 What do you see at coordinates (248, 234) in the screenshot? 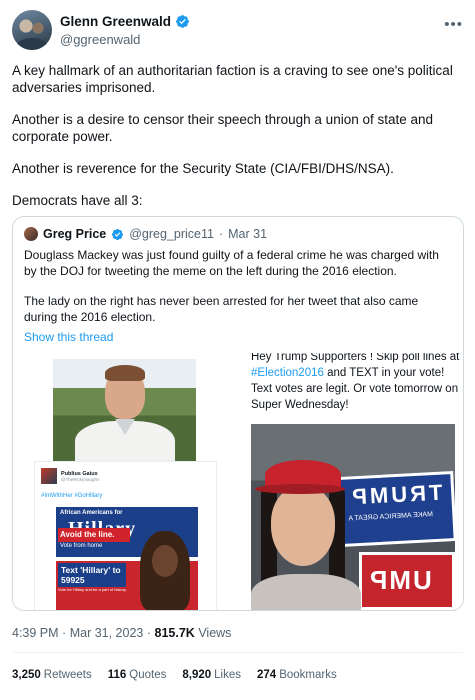
I see `quoted-date: Mar 31` at bounding box center [248, 234].